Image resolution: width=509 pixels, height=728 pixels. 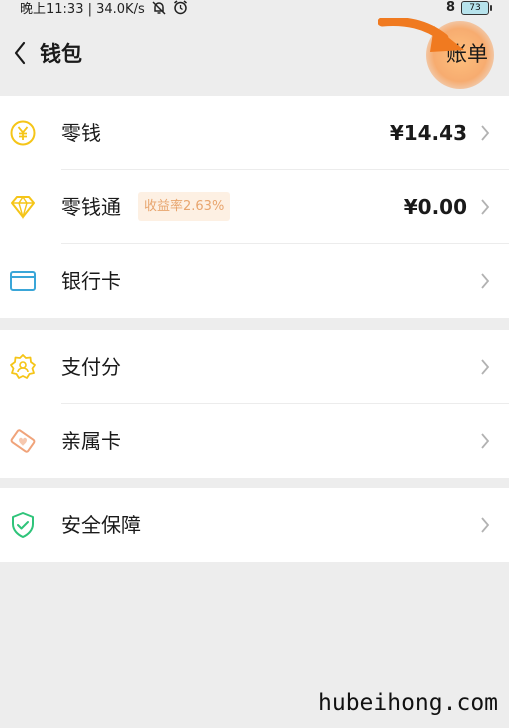 What do you see at coordinates (254, 9) in the screenshot?
I see `status-bar: 晚上11:33 | 34.0K/s 8 73` at bounding box center [254, 9].